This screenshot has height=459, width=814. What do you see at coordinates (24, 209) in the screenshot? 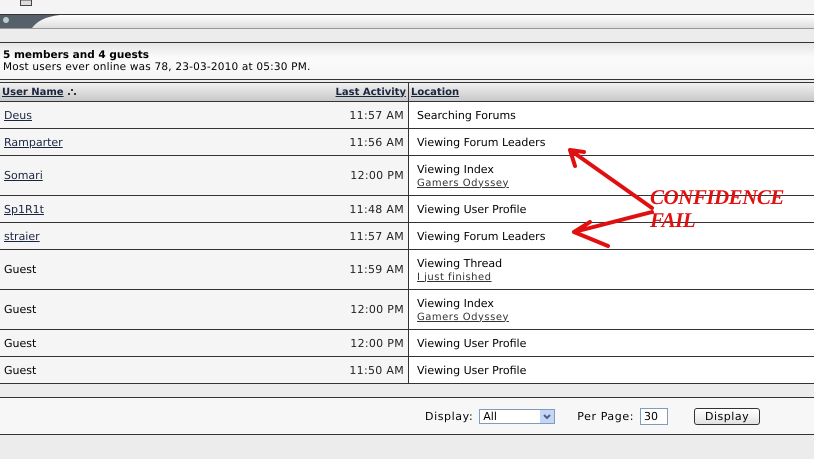
I see `username-link: Sp1R1t` at bounding box center [24, 209].